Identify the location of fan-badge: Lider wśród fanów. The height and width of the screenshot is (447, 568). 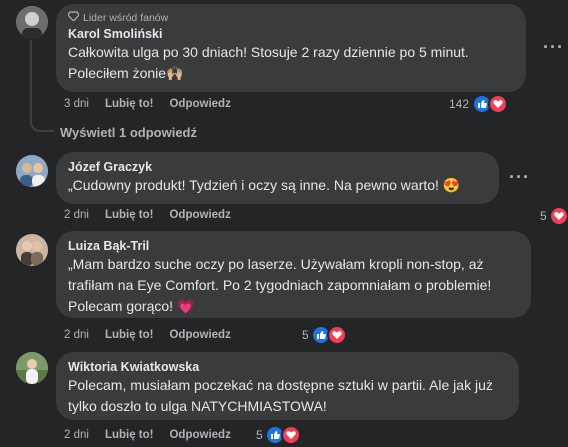
(290, 18).